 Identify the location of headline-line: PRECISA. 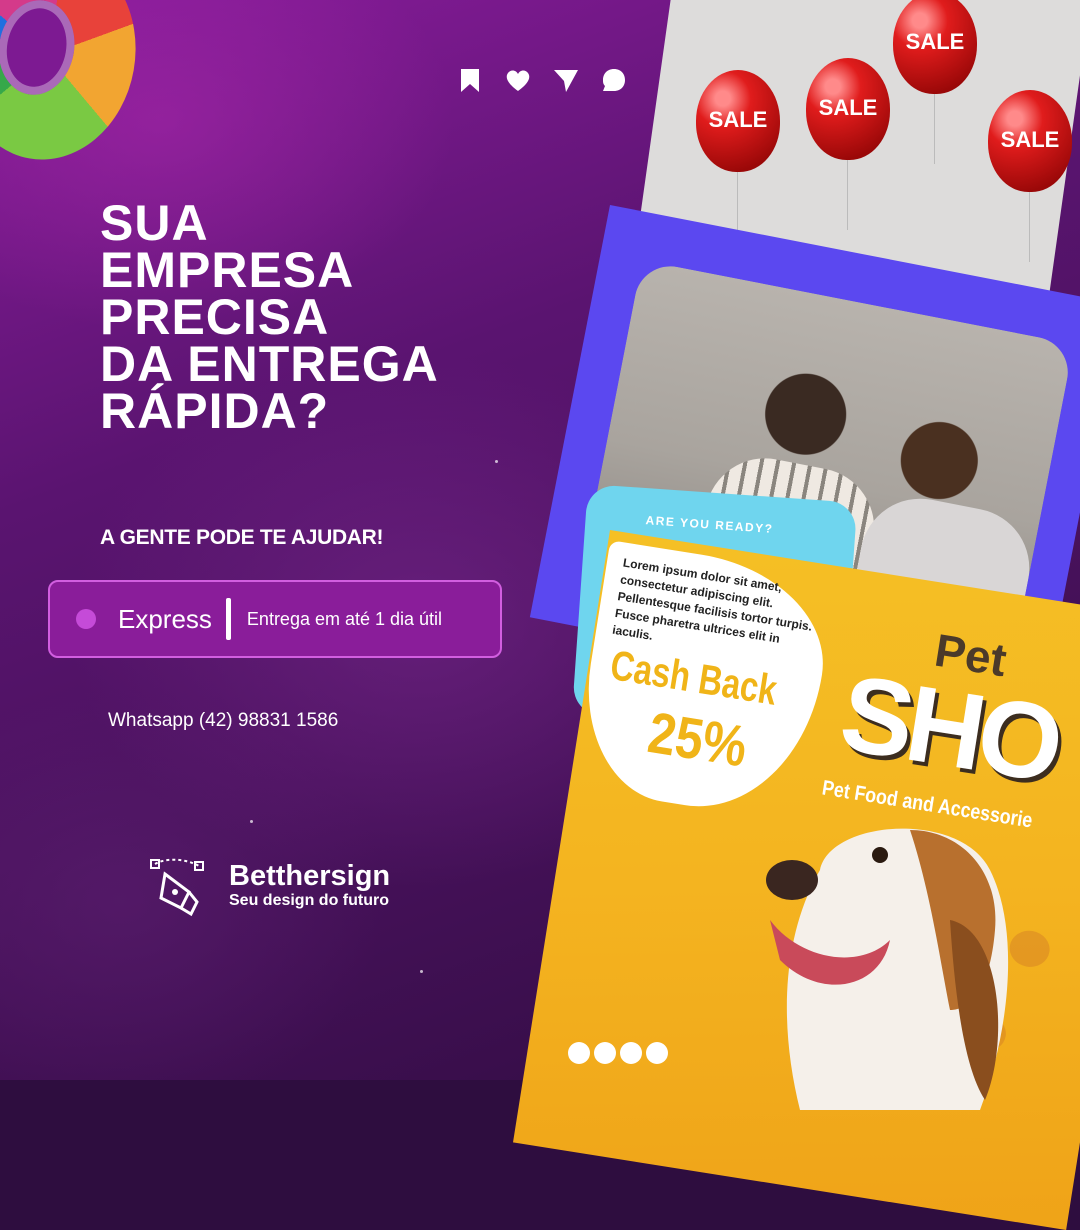
(215, 317).